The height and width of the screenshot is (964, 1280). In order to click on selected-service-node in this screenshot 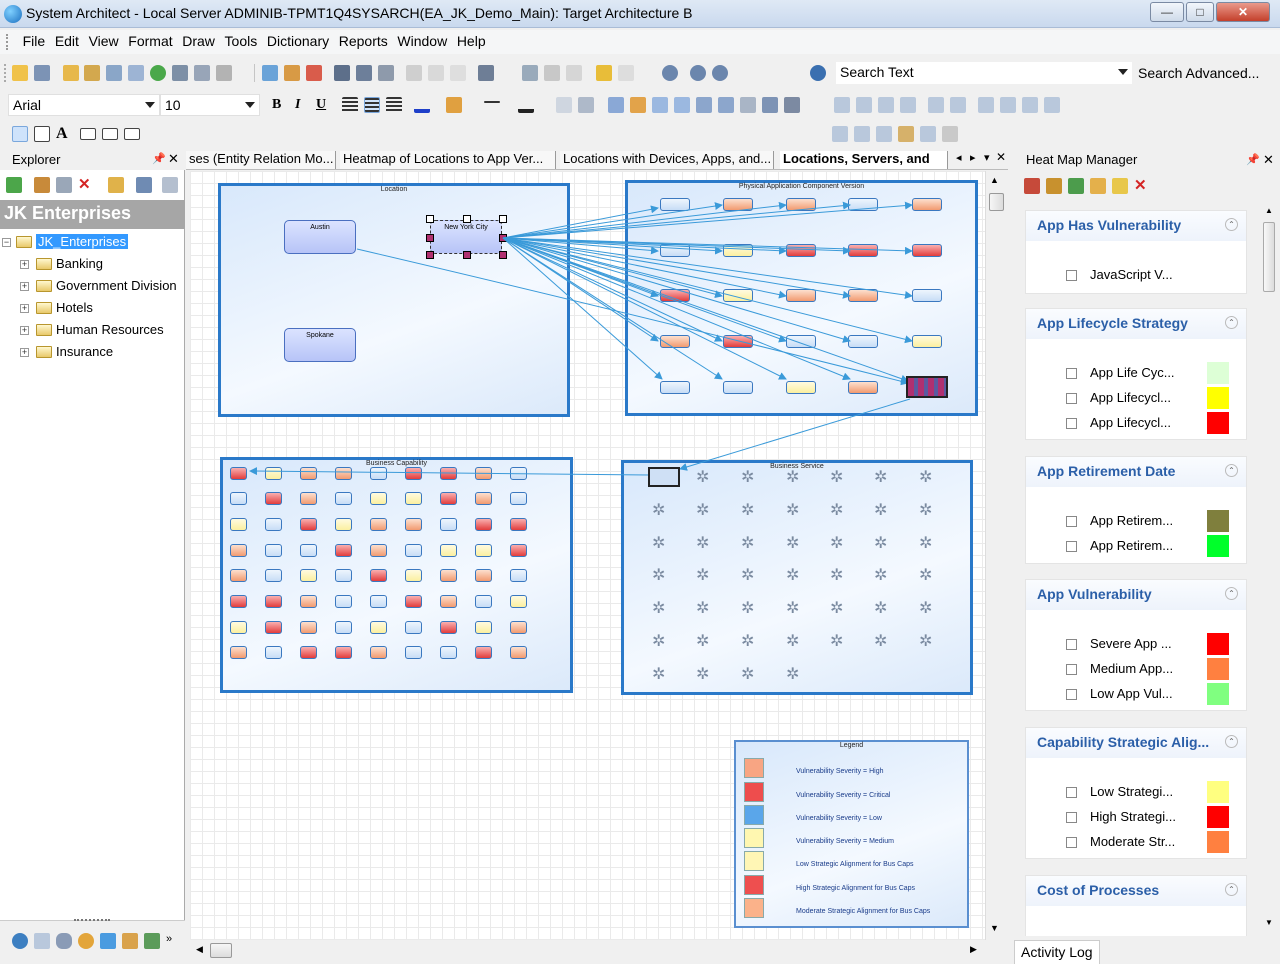, I will do `click(664, 477)`.